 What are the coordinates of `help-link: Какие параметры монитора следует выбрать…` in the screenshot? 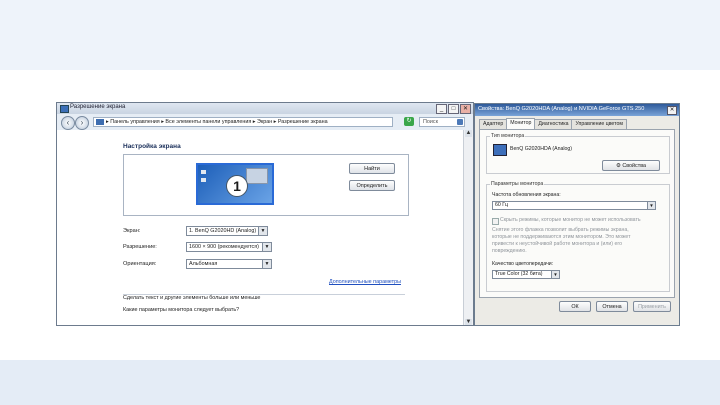 It's located at (181, 310).